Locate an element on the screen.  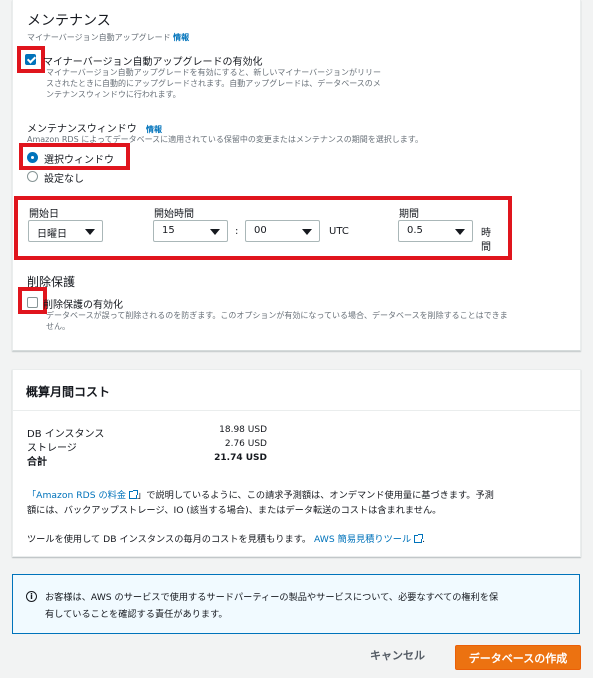
auto-upgrade-checkbox is located at coordinates (30, 59).